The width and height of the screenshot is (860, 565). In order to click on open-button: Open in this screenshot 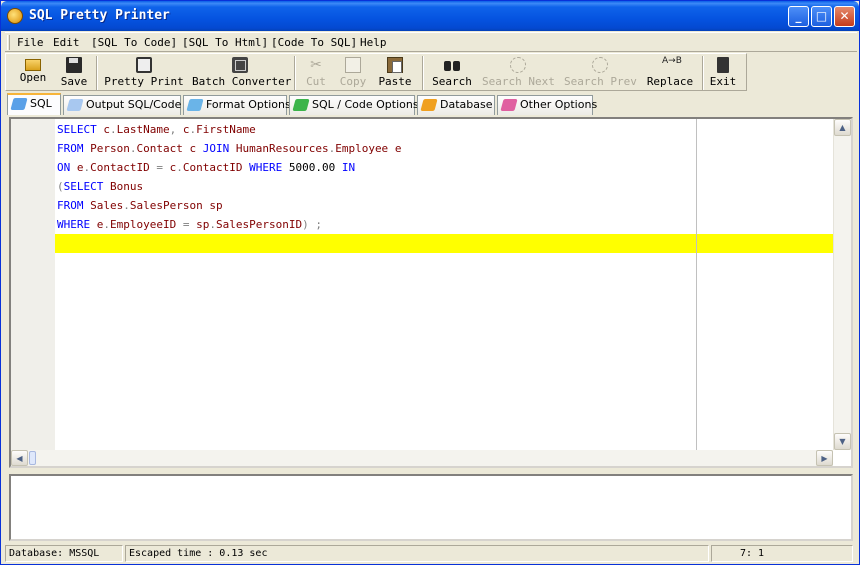, I will do `click(33, 73)`.